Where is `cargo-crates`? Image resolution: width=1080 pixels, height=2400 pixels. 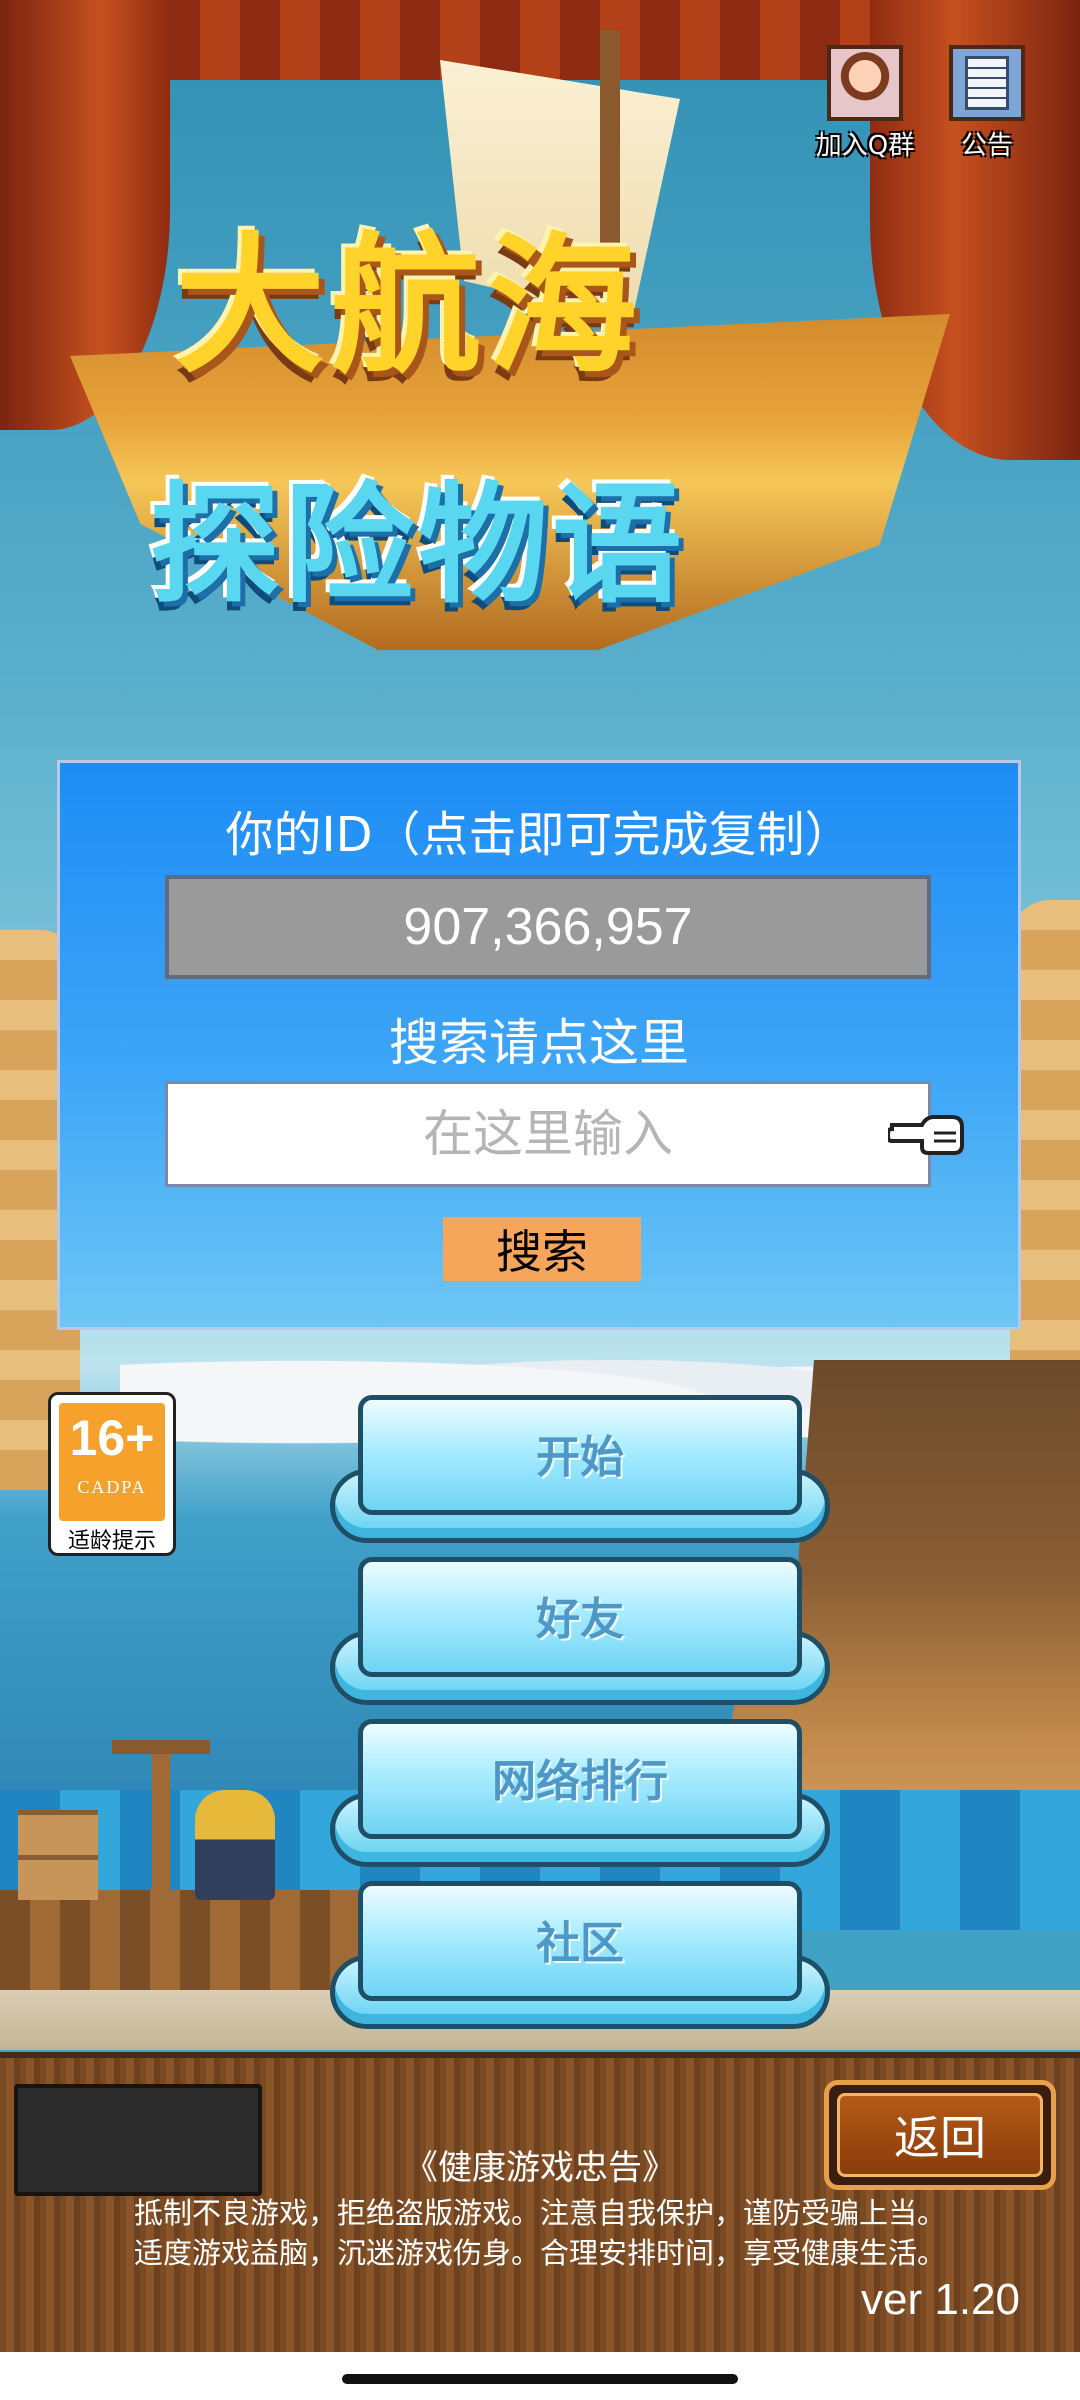
cargo-crates is located at coordinates (58, 1855).